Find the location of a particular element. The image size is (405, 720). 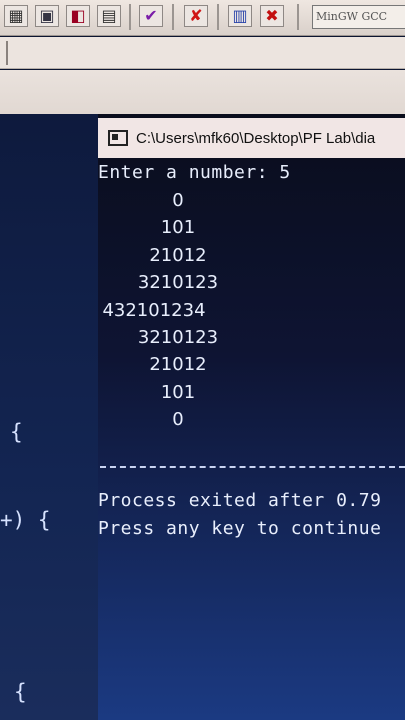

chart-icon: ▥ is located at coordinates (240, 16).